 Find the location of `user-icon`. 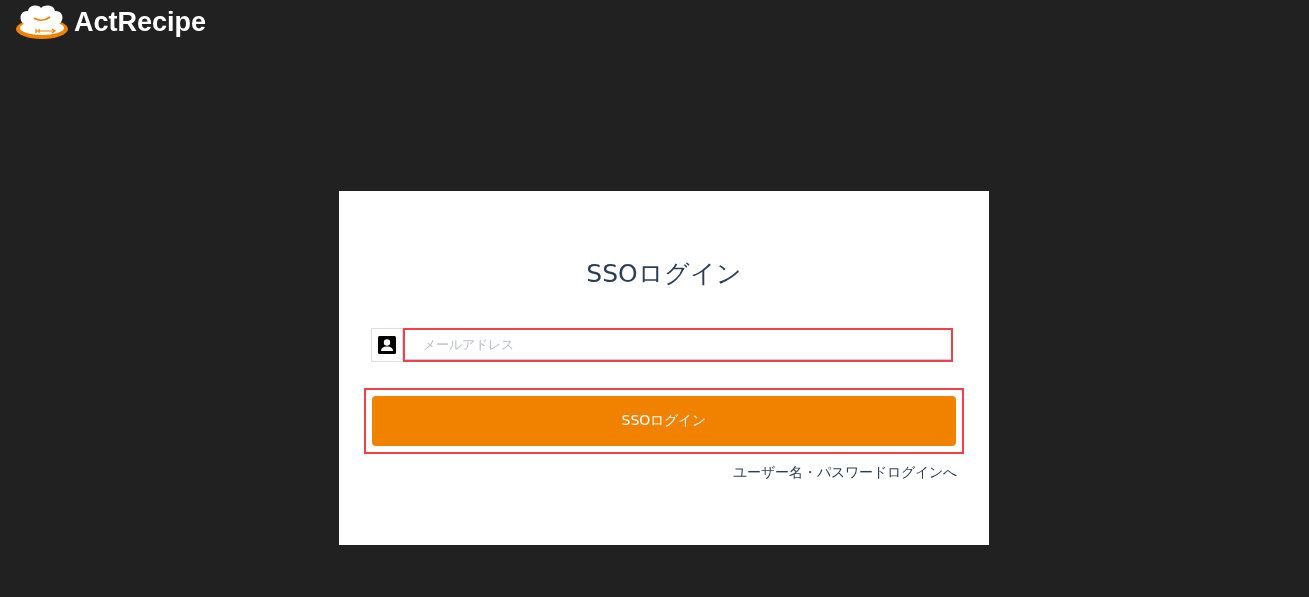

user-icon is located at coordinates (387, 345).